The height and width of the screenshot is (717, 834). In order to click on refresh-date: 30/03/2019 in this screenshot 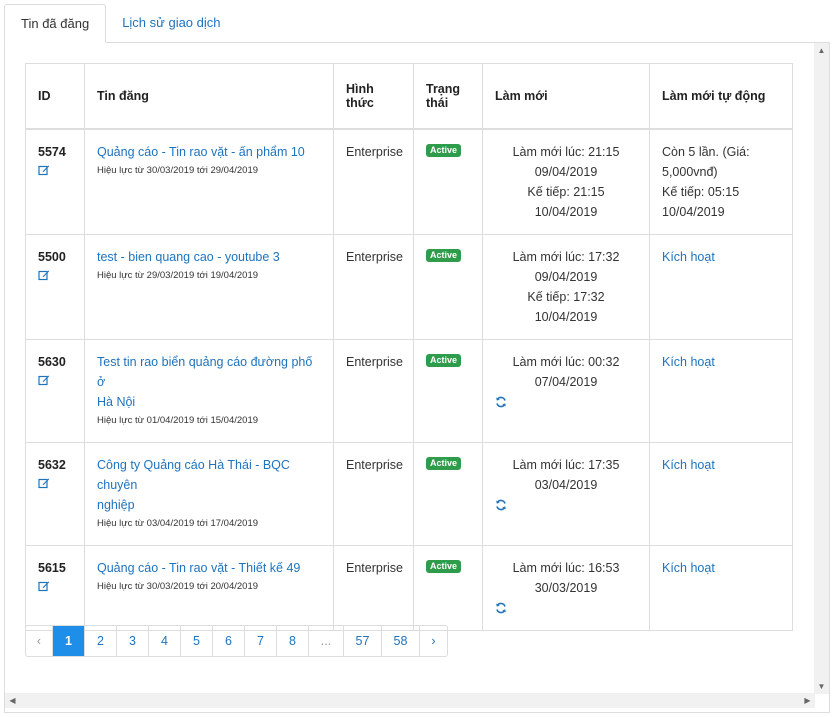, I will do `click(566, 588)`.